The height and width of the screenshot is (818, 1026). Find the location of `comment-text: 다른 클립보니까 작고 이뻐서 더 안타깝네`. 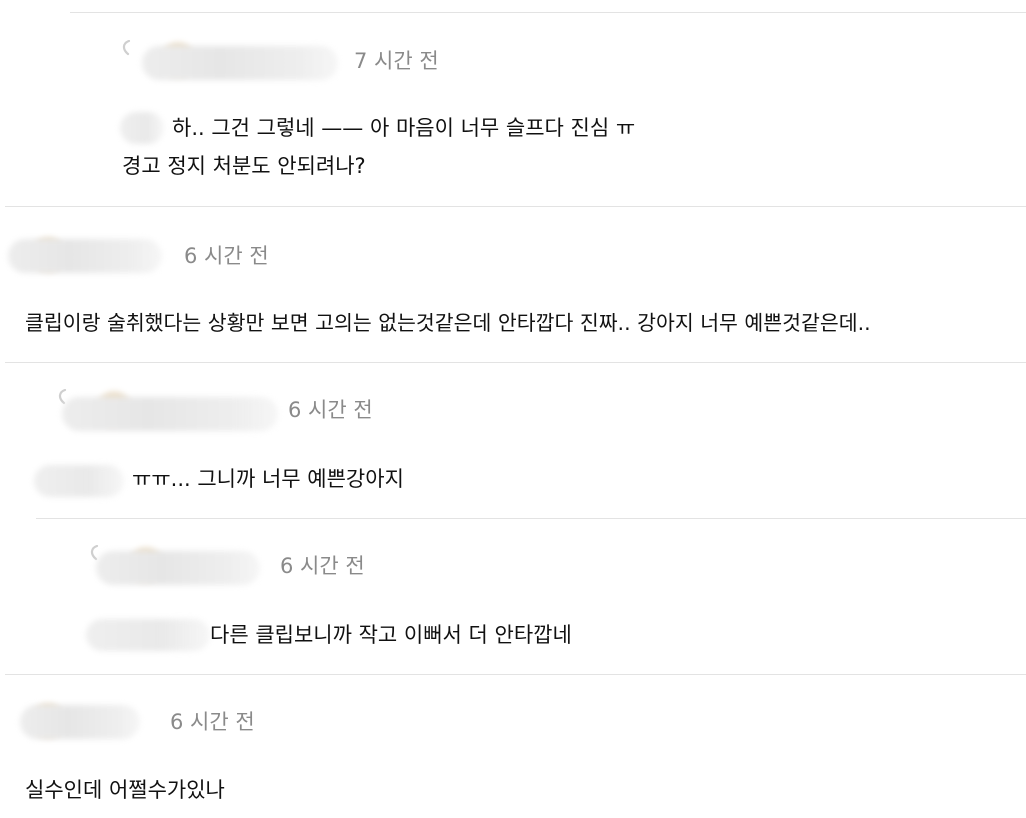

comment-text: 다른 클립보니까 작고 이뻐서 더 안타깝네 is located at coordinates (391, 635).